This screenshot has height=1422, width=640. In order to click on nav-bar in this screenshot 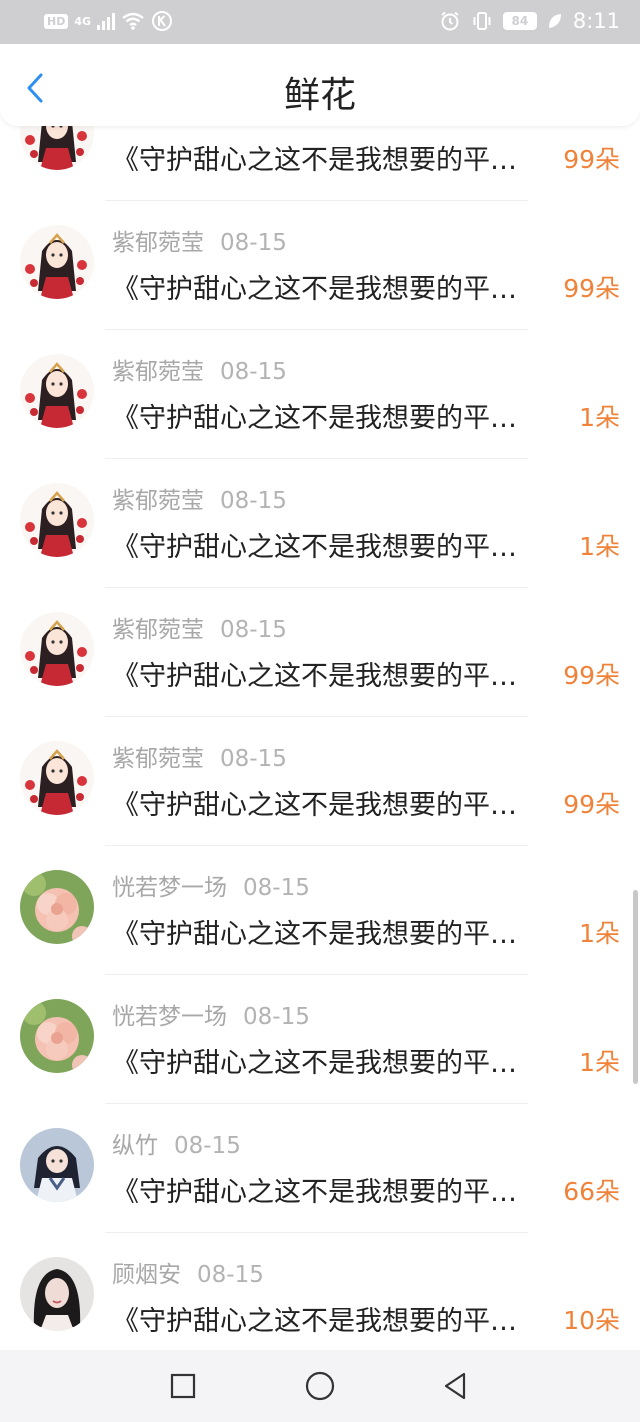, I will do `click(320, 1386)`.